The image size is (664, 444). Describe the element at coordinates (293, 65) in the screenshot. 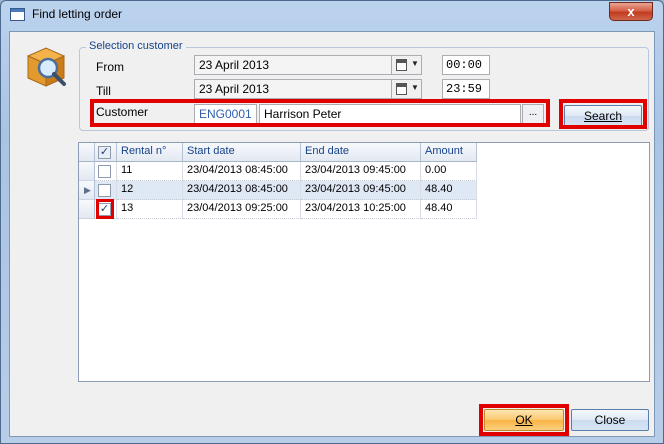

I see `from-date-field: 23 April 2013` at that location.